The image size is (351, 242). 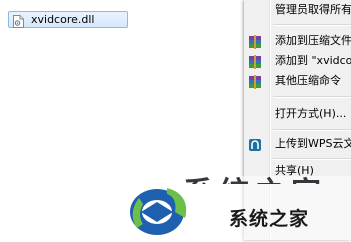 What do you see at coordinates (255, 144) in the screenshot?
I see `wps-cloud-icon` at bounding box center [255, 144].